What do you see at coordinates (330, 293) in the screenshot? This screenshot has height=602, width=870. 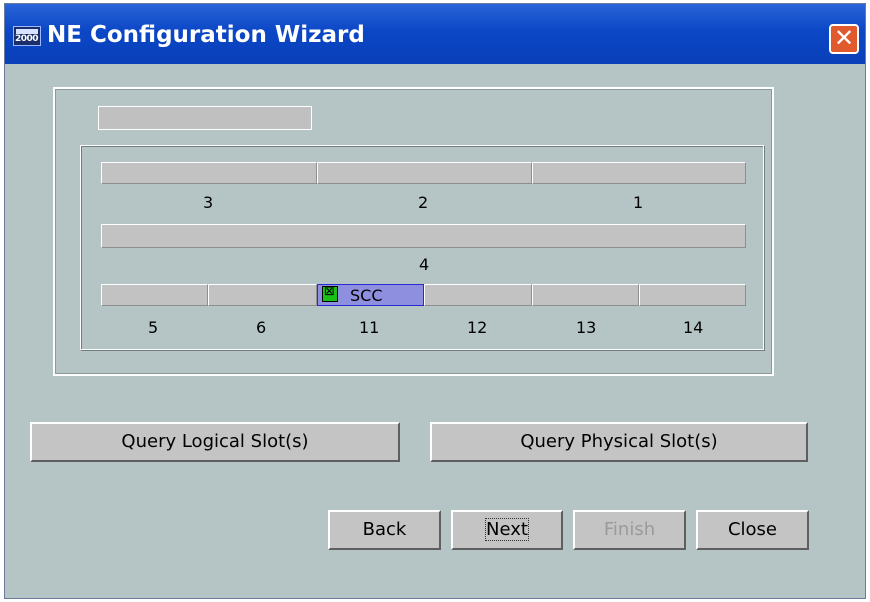 I see `board-status-icon` at bounding box center [330, 293].